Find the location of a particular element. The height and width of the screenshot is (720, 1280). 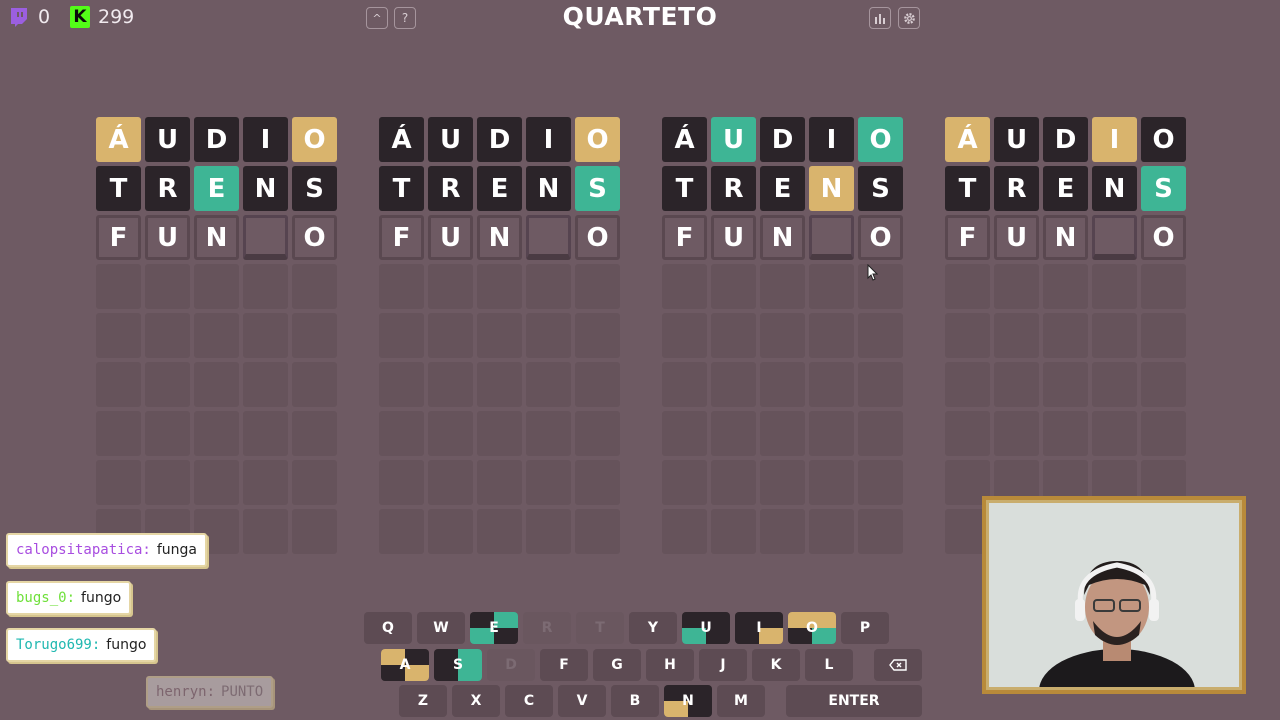

chat-message: calopsitapatica: funga is located at coordinates (106, 550).